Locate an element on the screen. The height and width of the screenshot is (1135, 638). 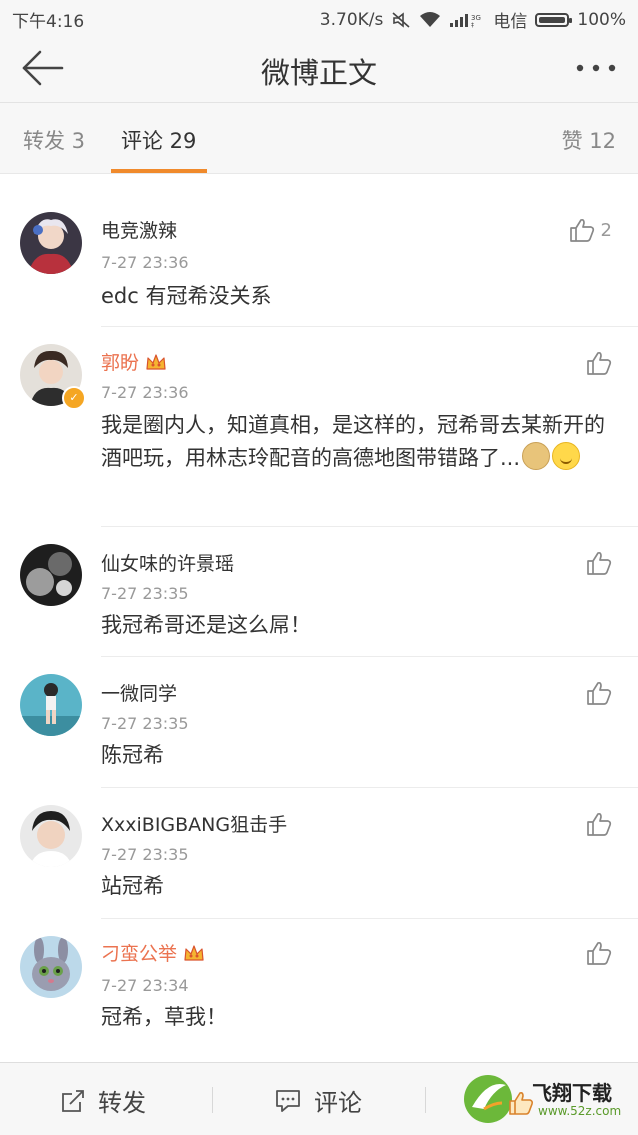
comment-button: 评论 is located at coordinates (318, 1100).